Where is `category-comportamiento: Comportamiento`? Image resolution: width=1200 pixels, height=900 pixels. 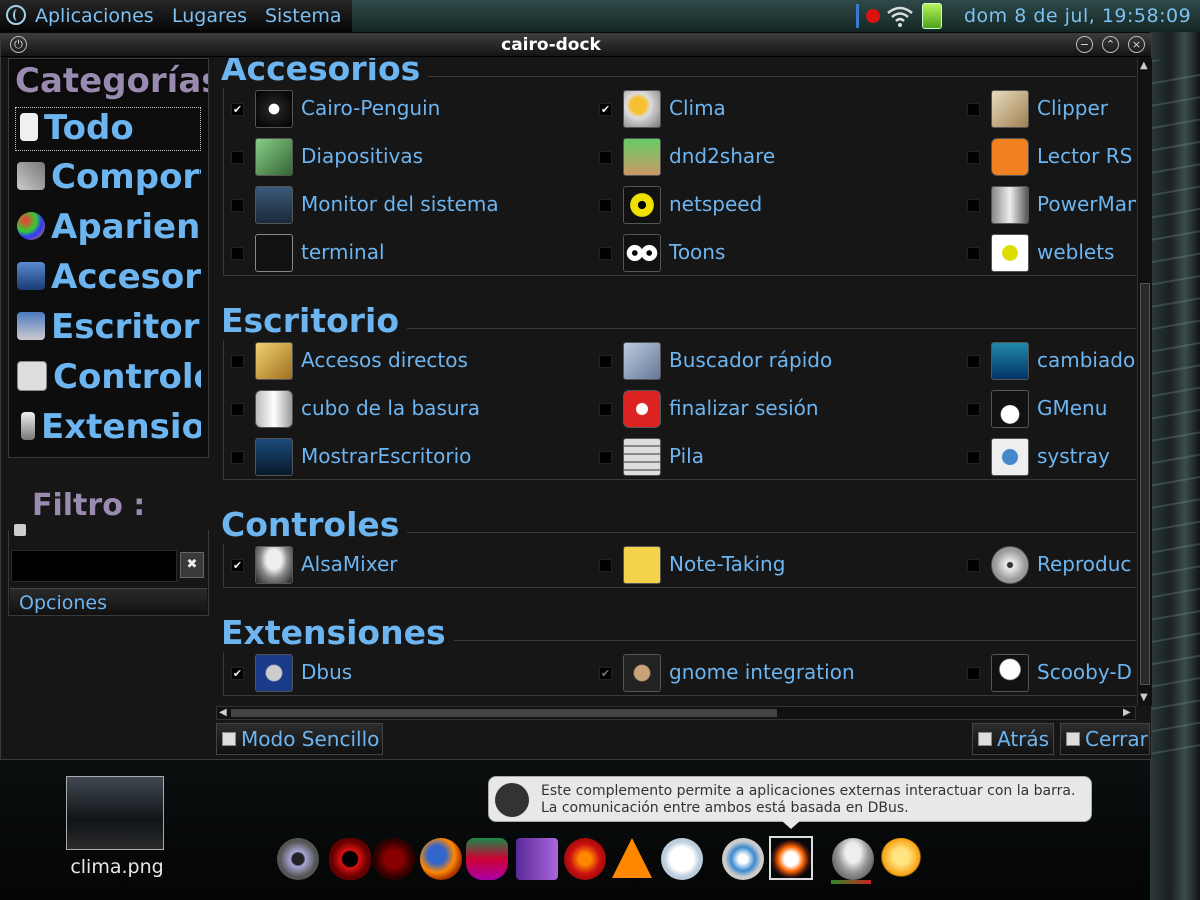
category-comportamiento: Comportamiento is located at coordinates (108, 179).